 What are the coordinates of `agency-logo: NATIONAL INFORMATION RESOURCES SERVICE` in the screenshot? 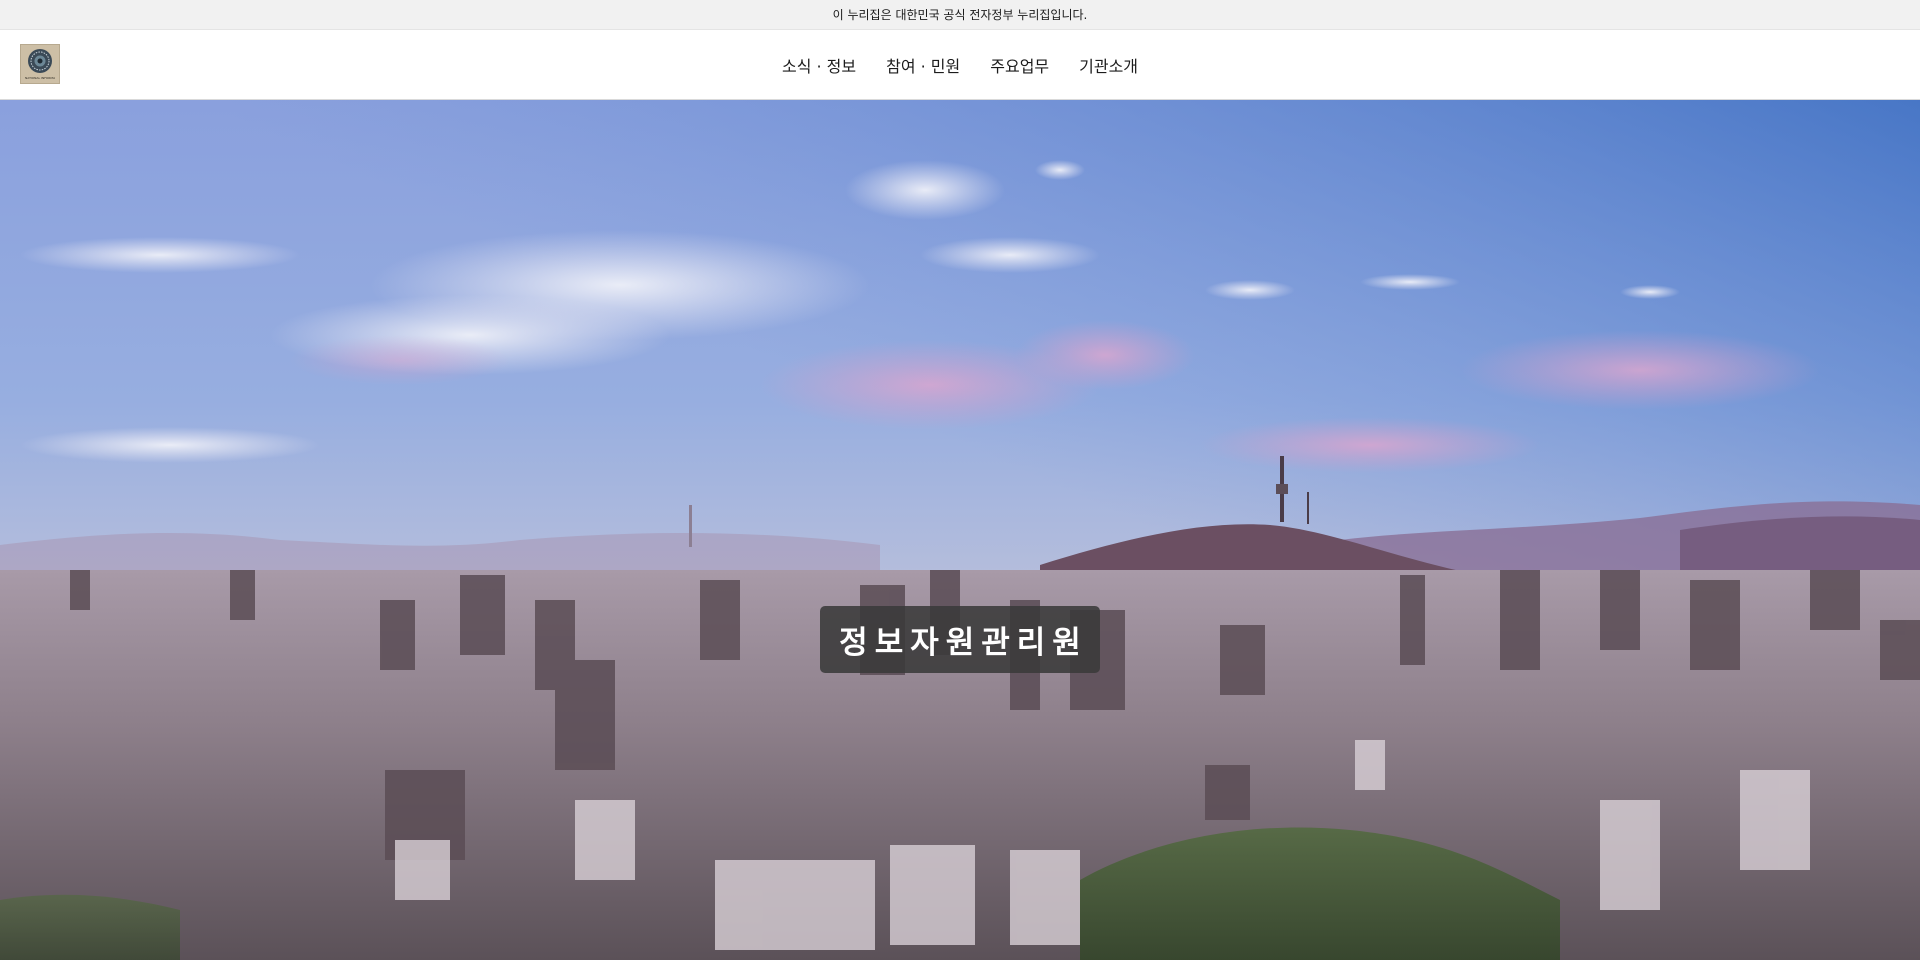 It's located at (40, 64).